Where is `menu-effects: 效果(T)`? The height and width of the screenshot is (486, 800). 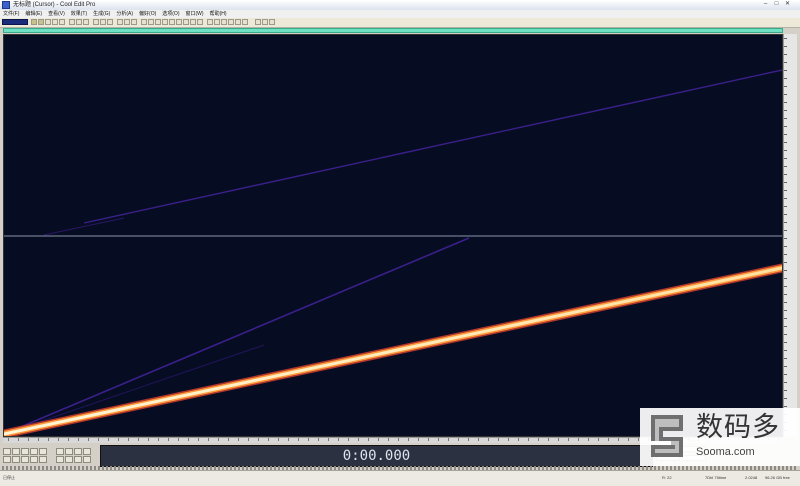 menu-effects: 效果(T) is located at coordinates (79, 14).